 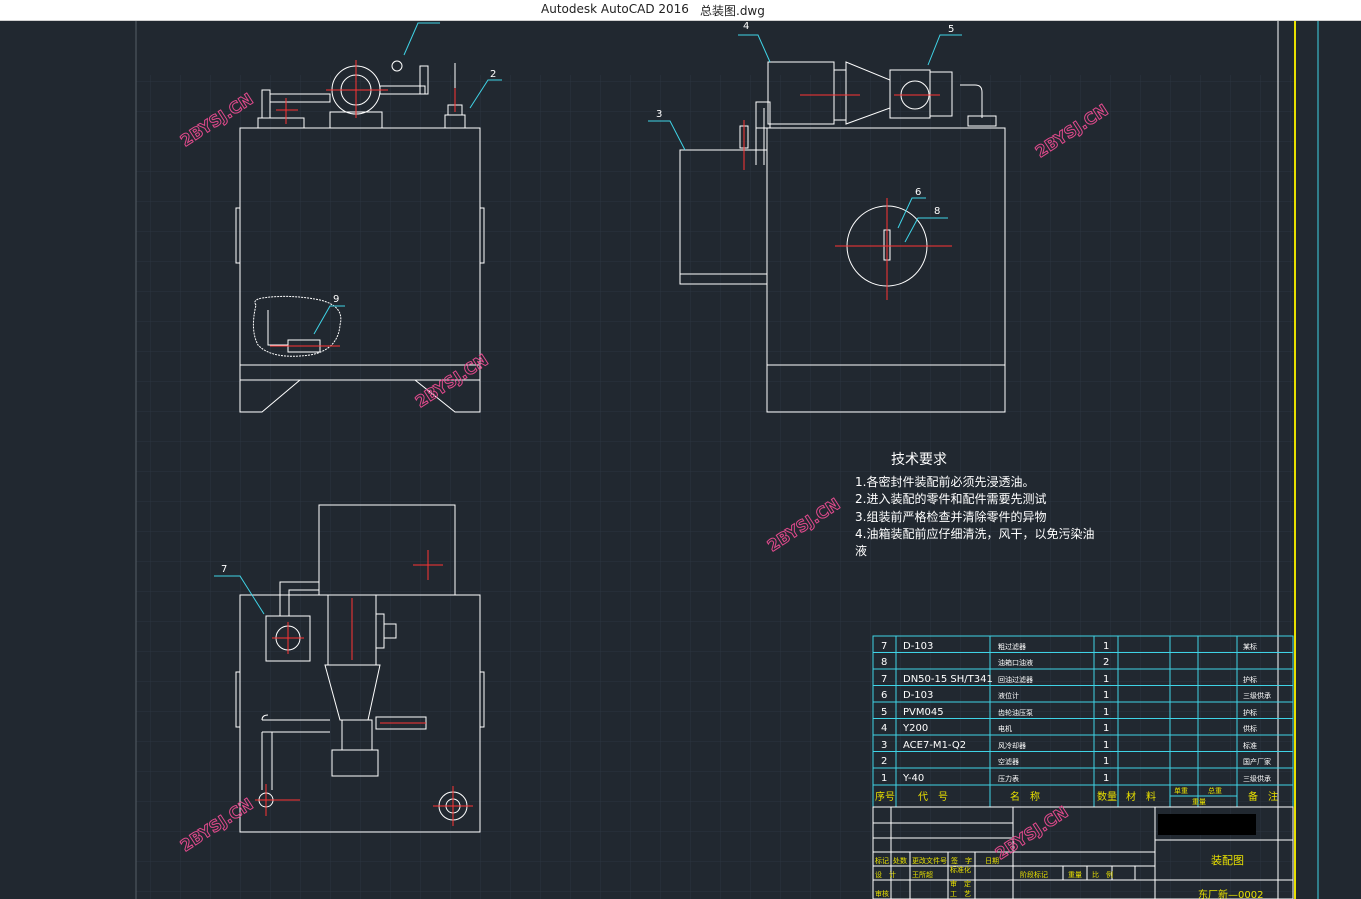 I want to click on bom-code: ACE7-M1-Q2, so click(x=934, y=745).